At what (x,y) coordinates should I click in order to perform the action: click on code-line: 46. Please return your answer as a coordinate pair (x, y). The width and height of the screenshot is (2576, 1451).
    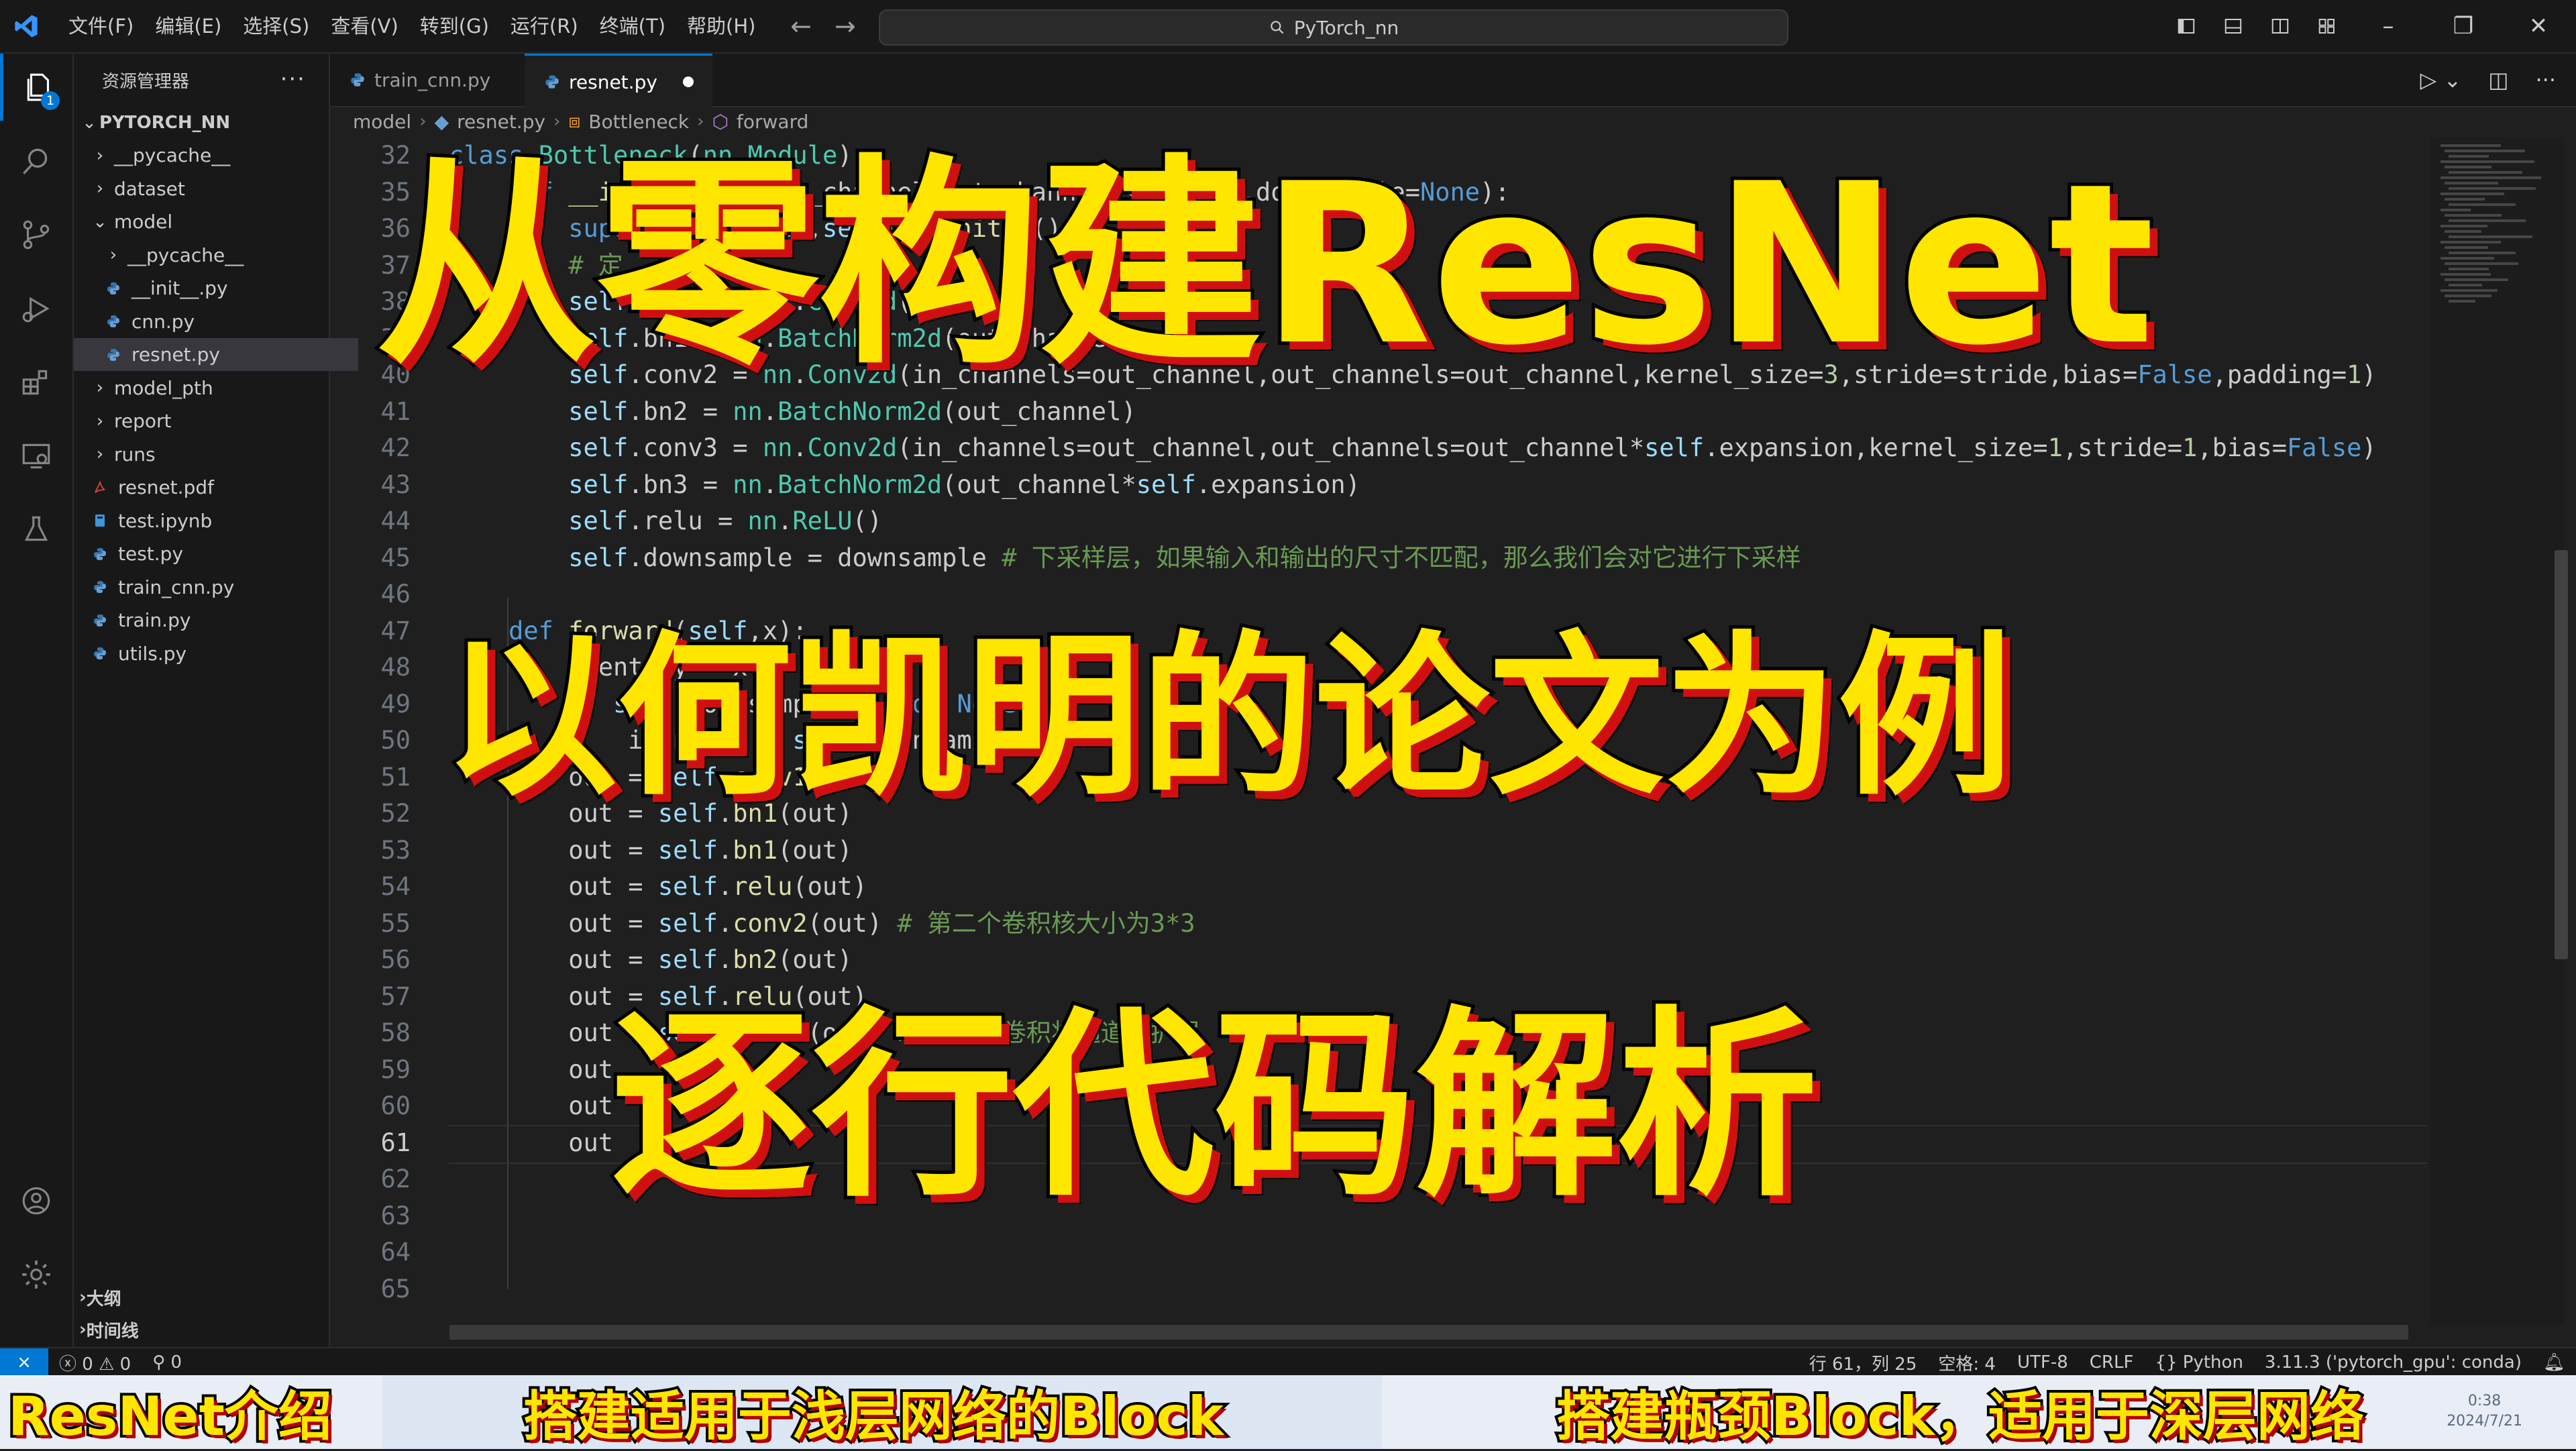
    Looking at the image, I should click on (1380, 594).